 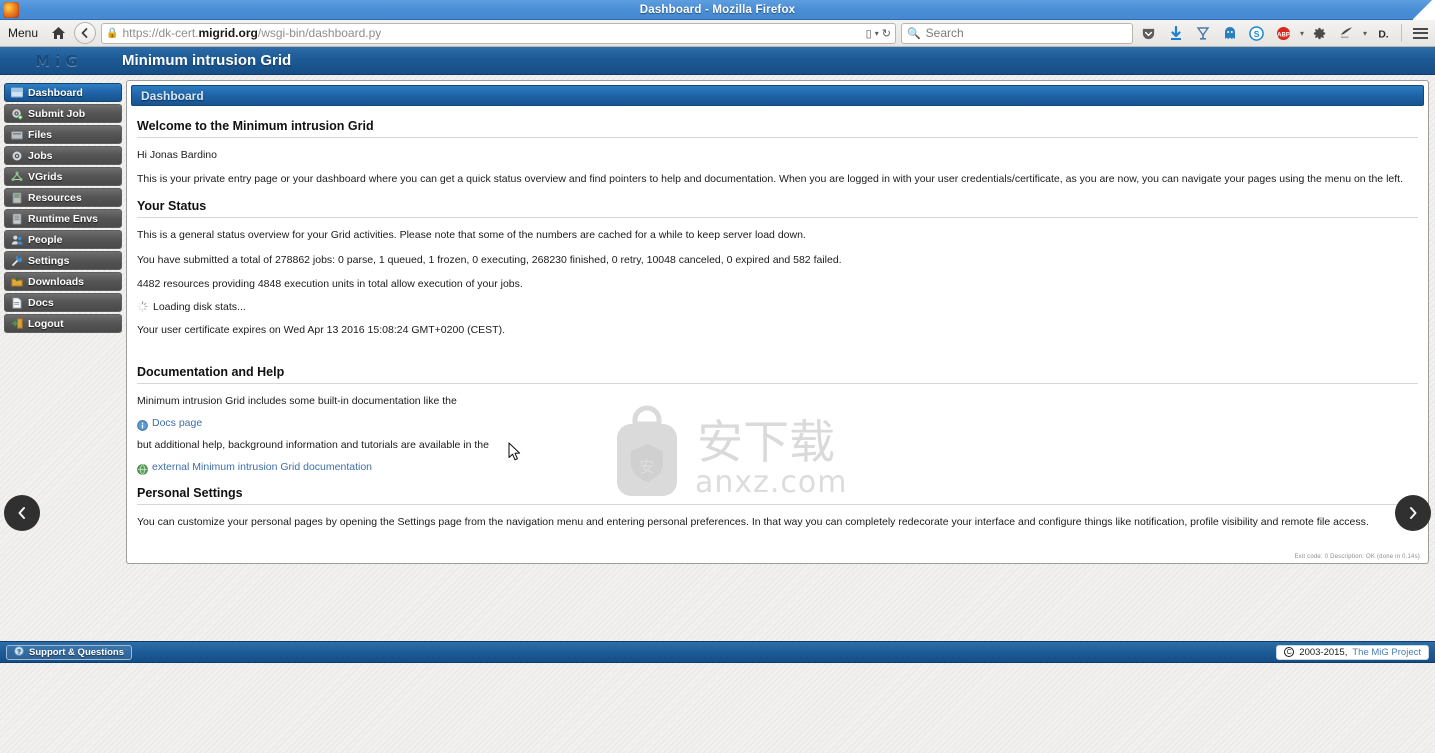 What do you see at coordinates (63, 260) in the screenshot?
I see `sidebar-item-settings: Settings` at bounding box center [63, 260].